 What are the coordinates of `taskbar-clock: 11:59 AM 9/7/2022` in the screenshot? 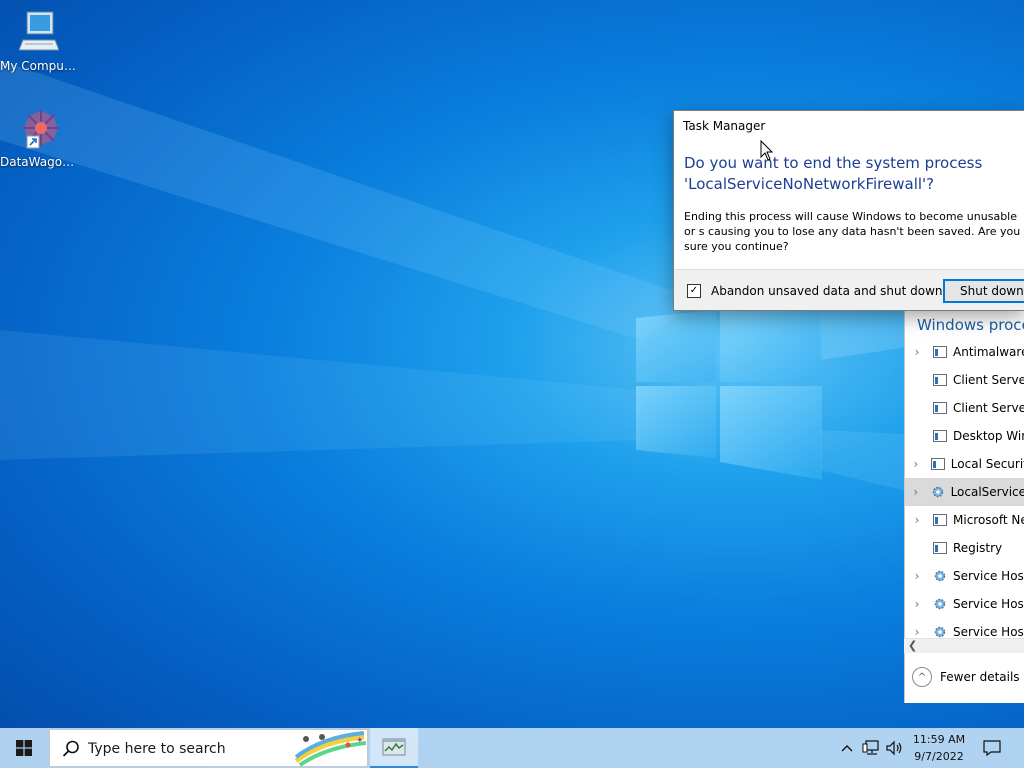 It's located at (939, 748).